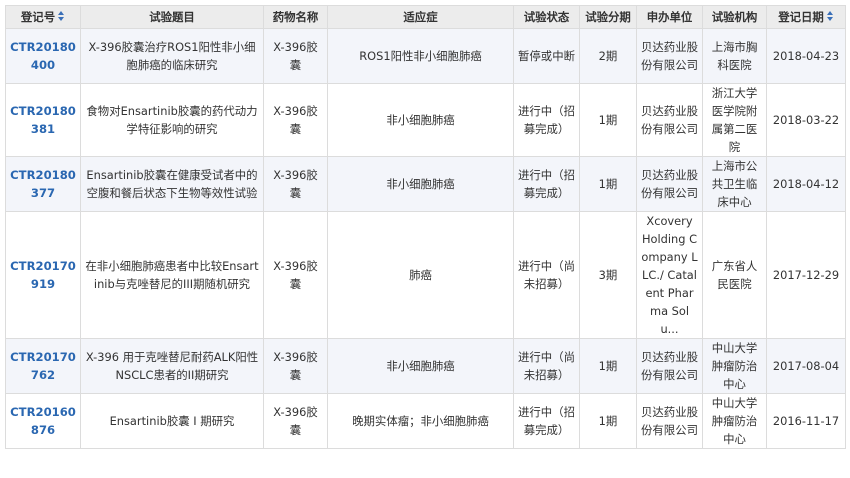  What do you see at coordinates (608, 56) in the screenshot?
I see `phase-cell: 2期` at bounding box center [608, 56].